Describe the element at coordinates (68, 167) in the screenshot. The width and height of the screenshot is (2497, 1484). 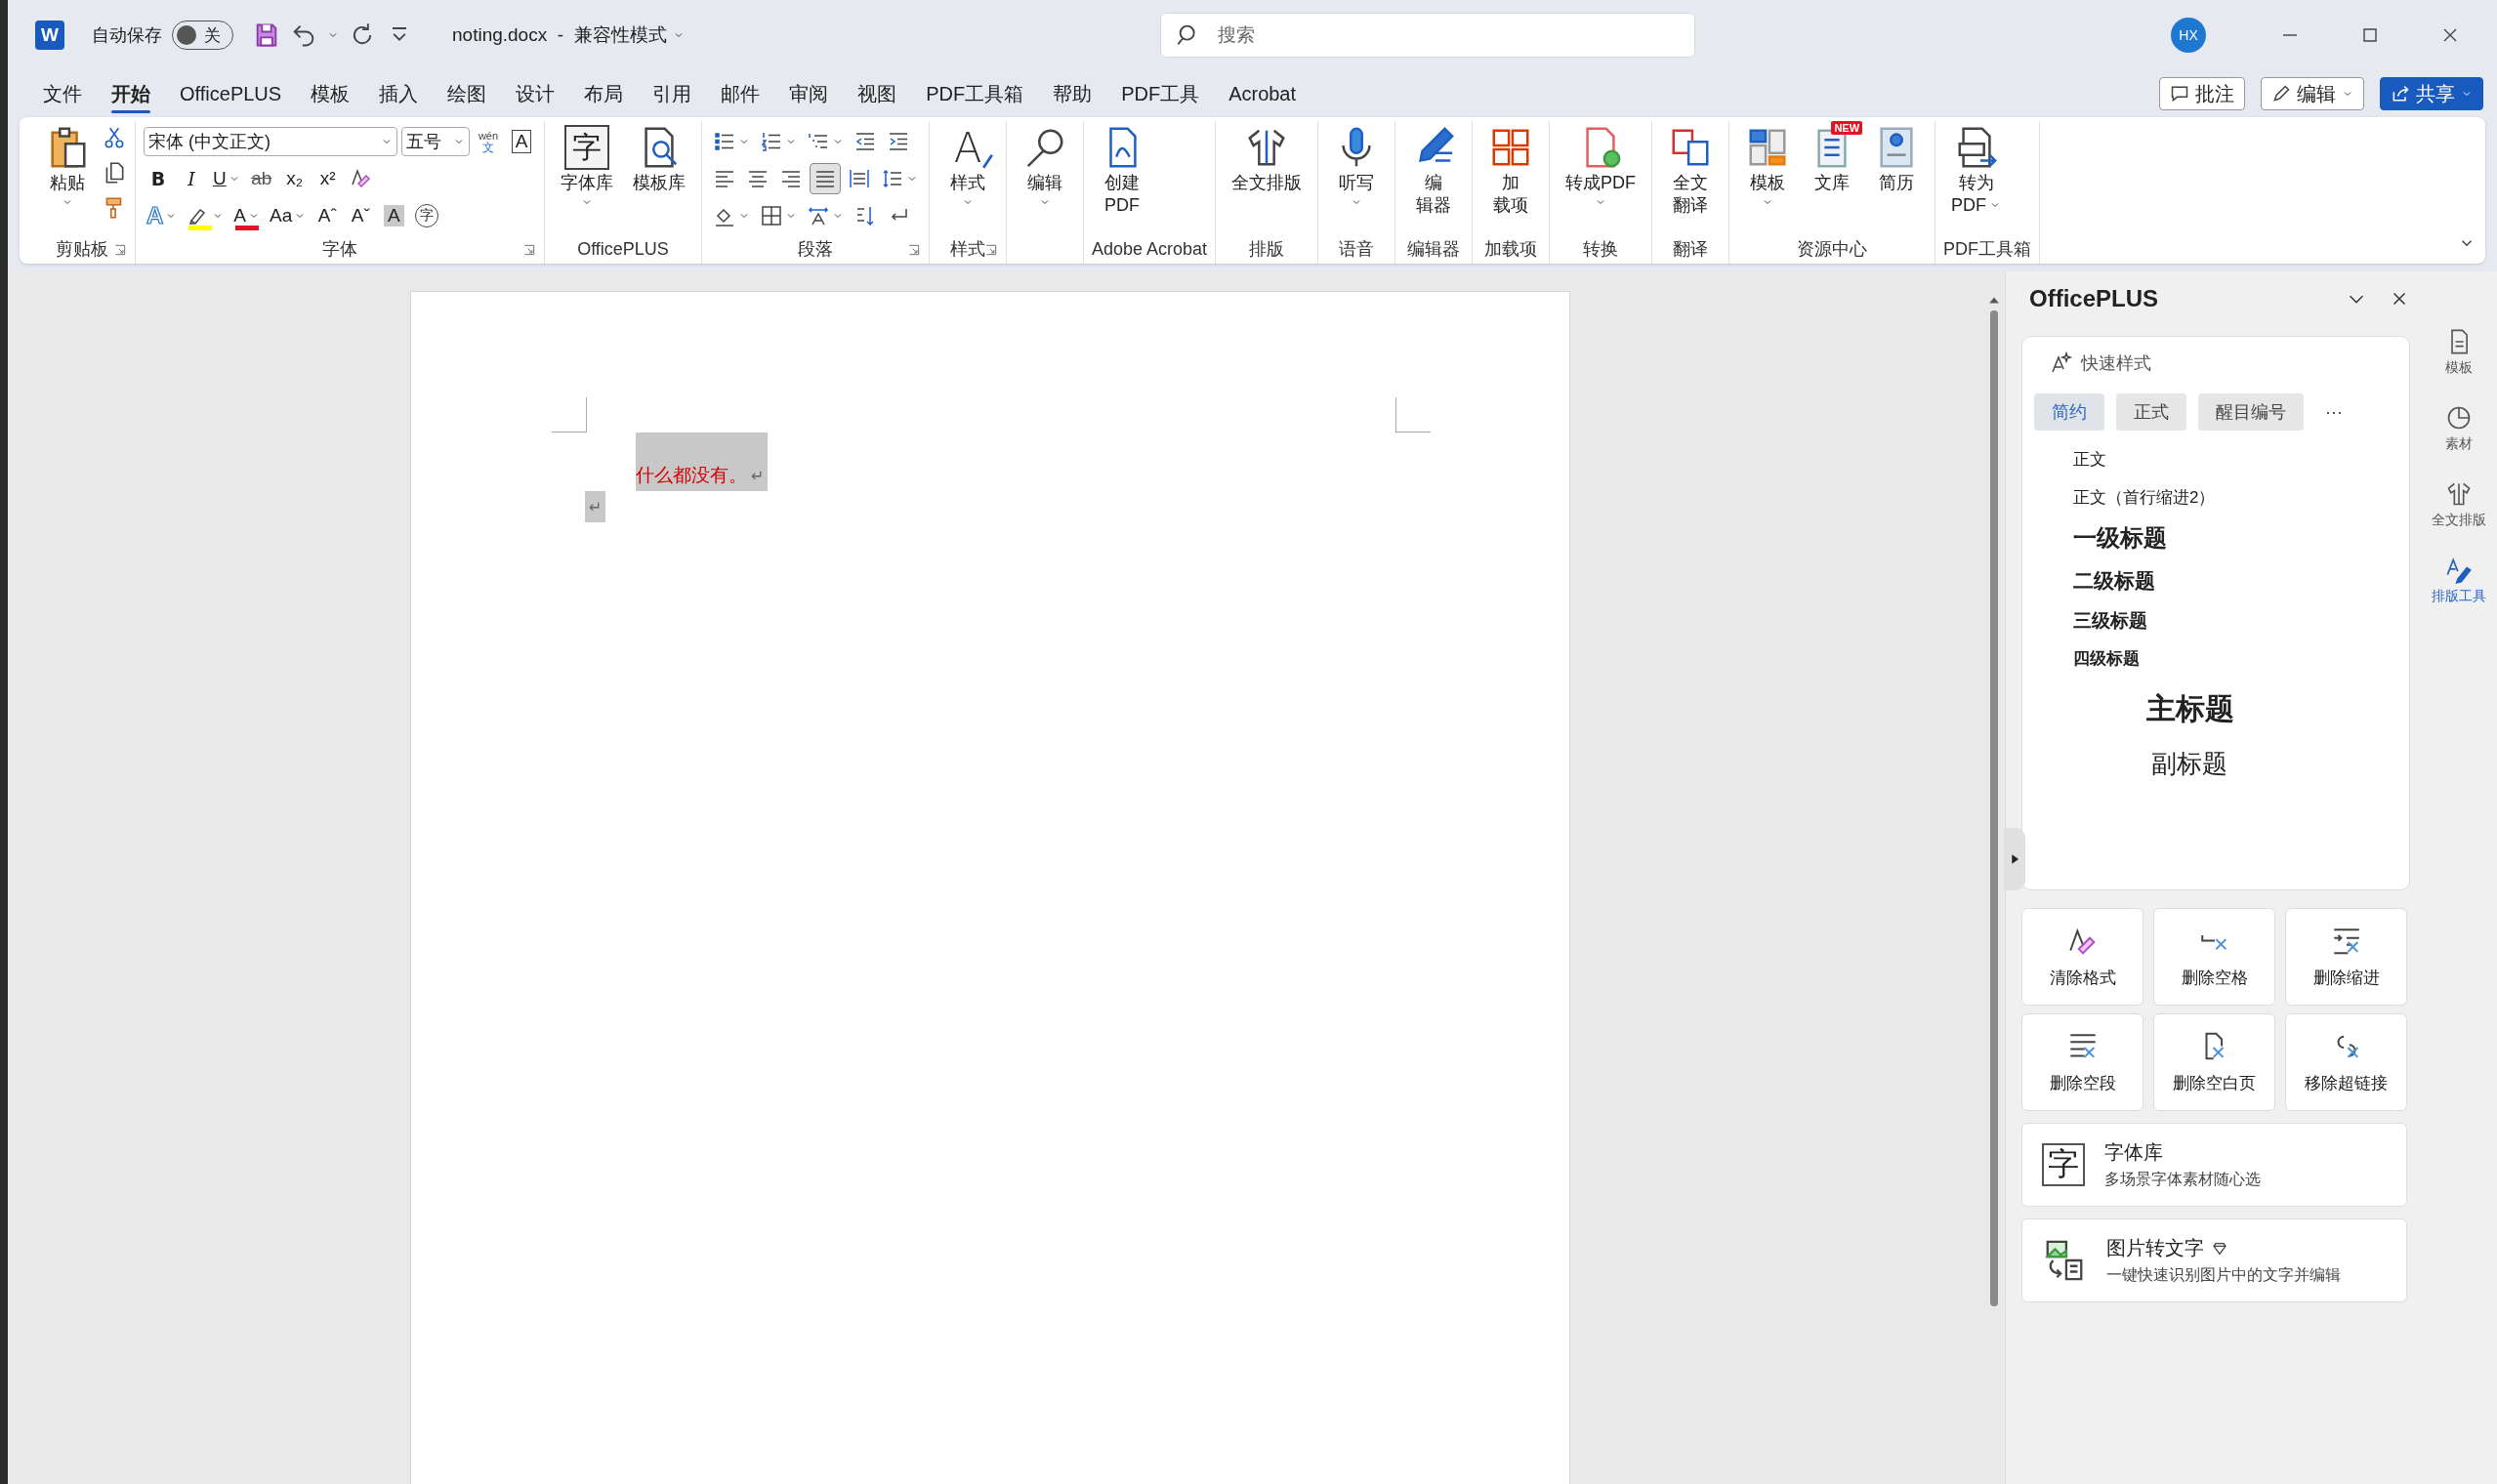
I see `paste-button: 粘贴` at that location.